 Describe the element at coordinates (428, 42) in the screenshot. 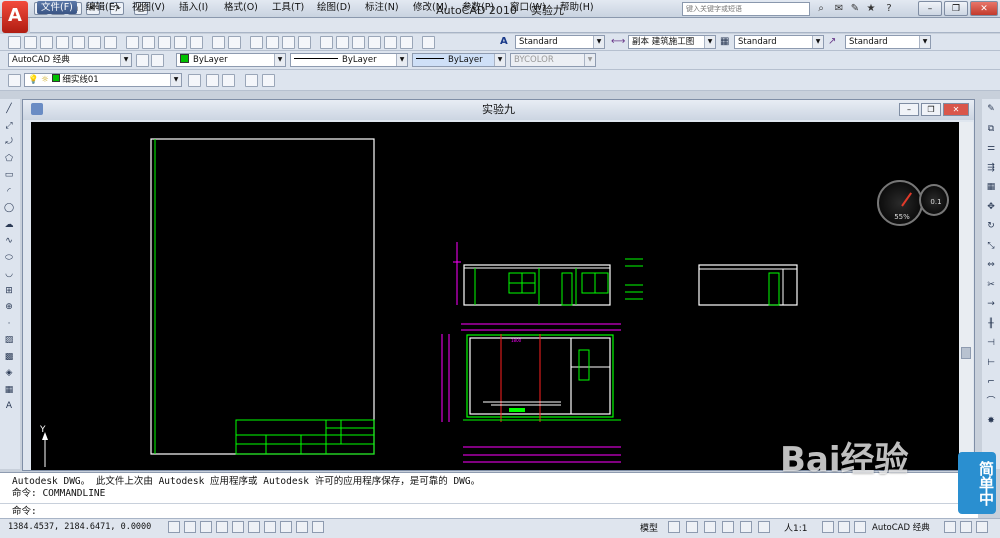

I see `help-icon` at that location.